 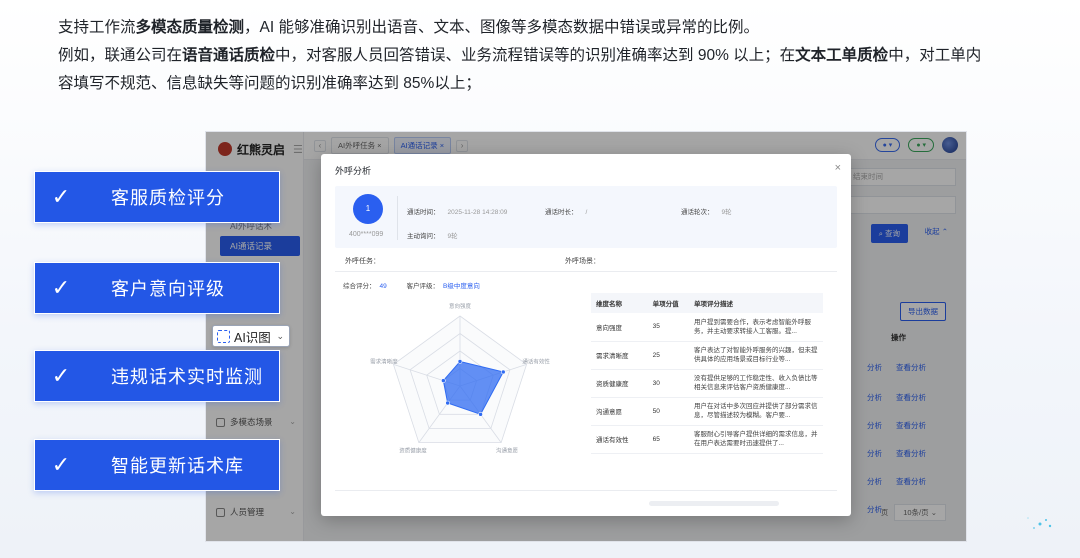 What do you see at coordinates (157, 197) in the screenshot?
I see `feature-badge-qc-score: ✓ 客服质检评分` at bounding box center [157, 197].